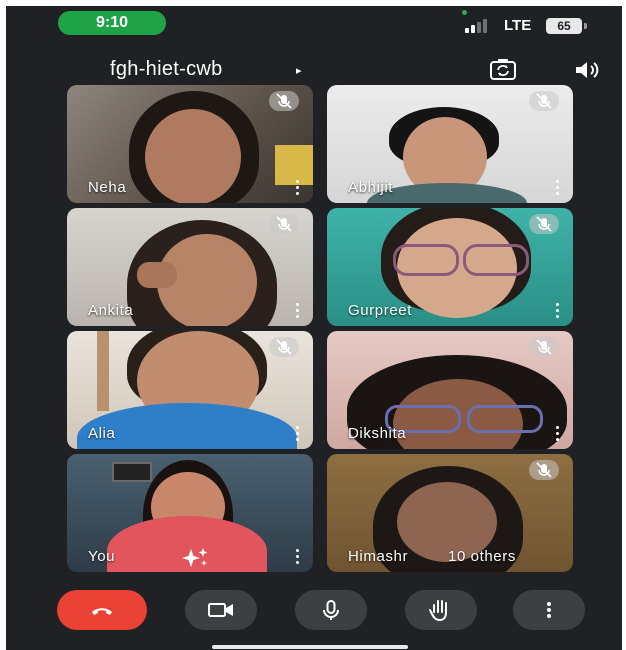 The height and width of the screenshot is (650, 626). Describe the element at coordinates (377, 433) in the screenshot. I see `participant-name: Dikshita` at that location.